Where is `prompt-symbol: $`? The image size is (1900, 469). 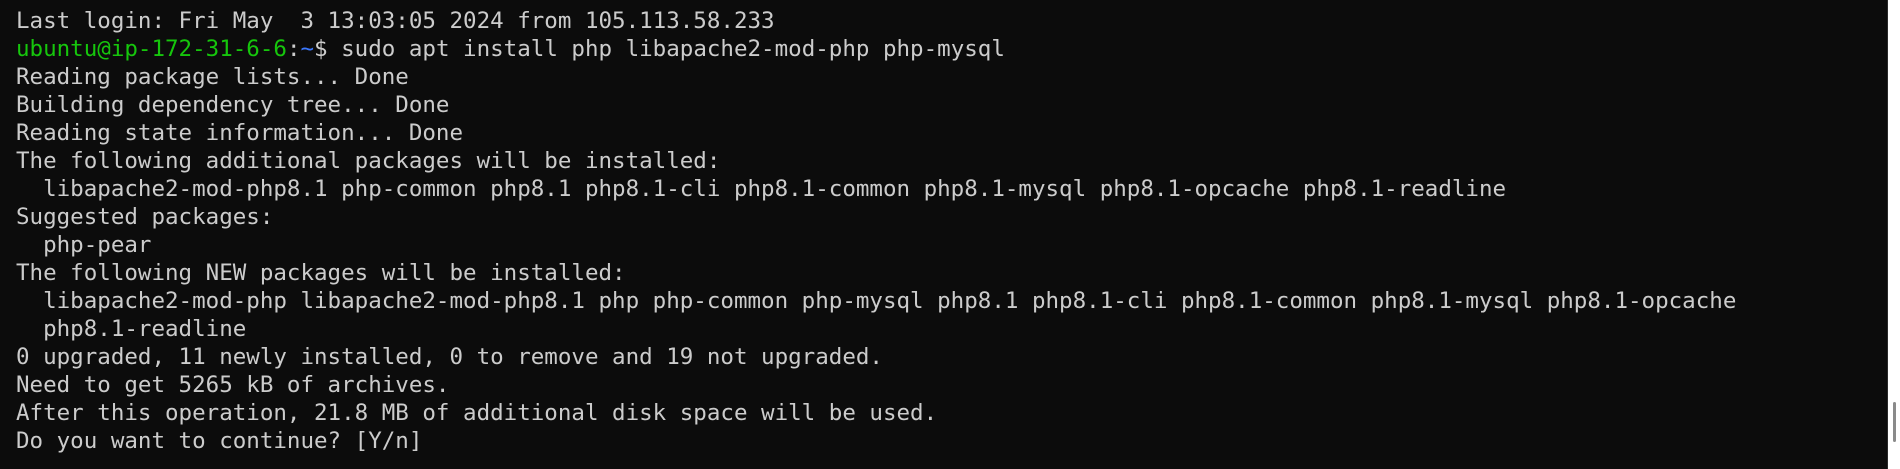 prompt-symbol: $ is located at coordinates (321, 49).